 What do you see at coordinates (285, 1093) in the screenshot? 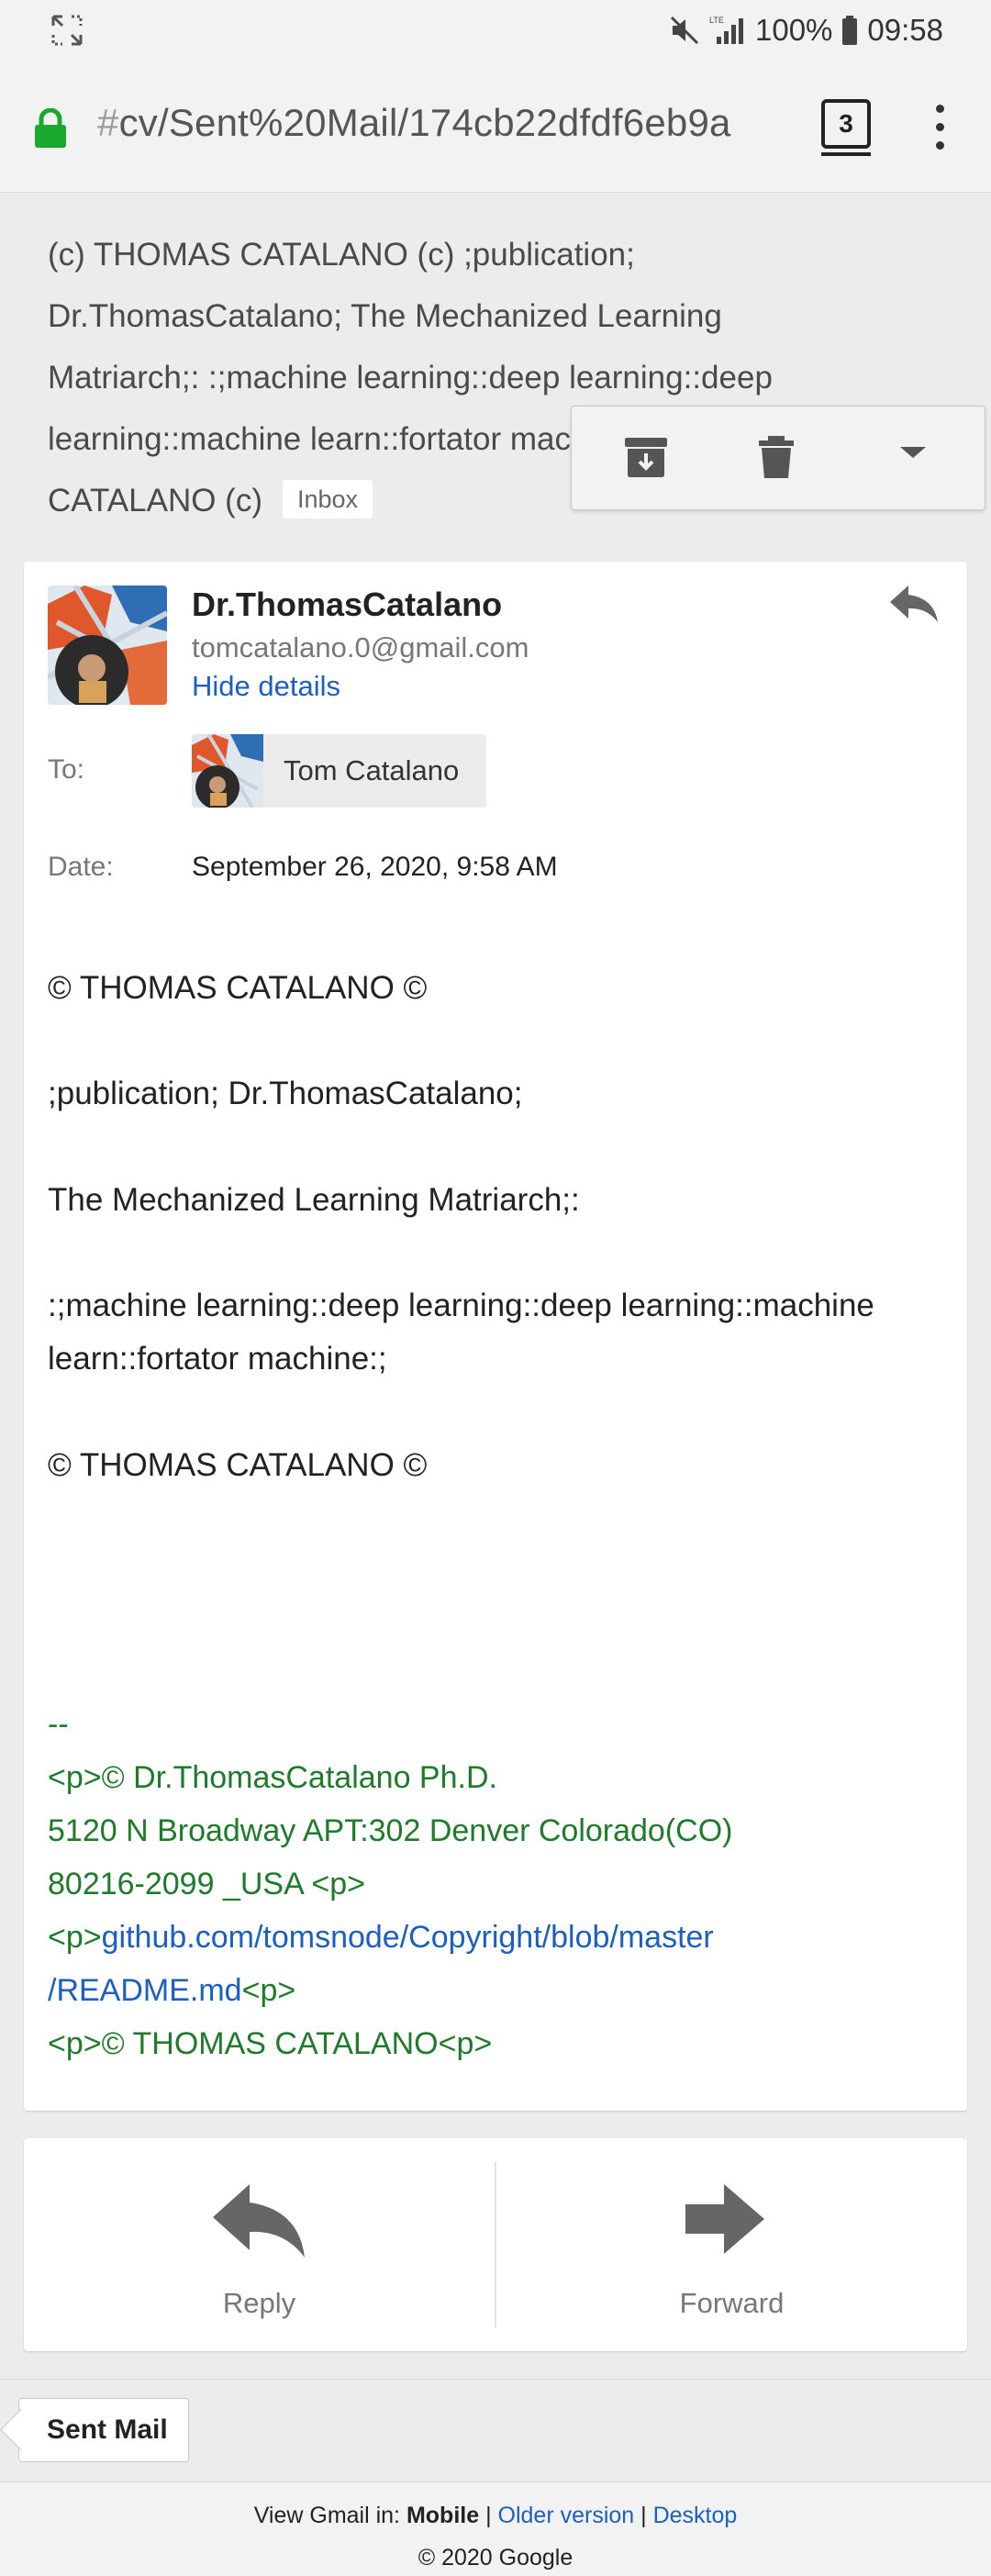
I see `body-line: ;publication; Dr.ThomasCatalano;` at bounding box center [285, 1093].